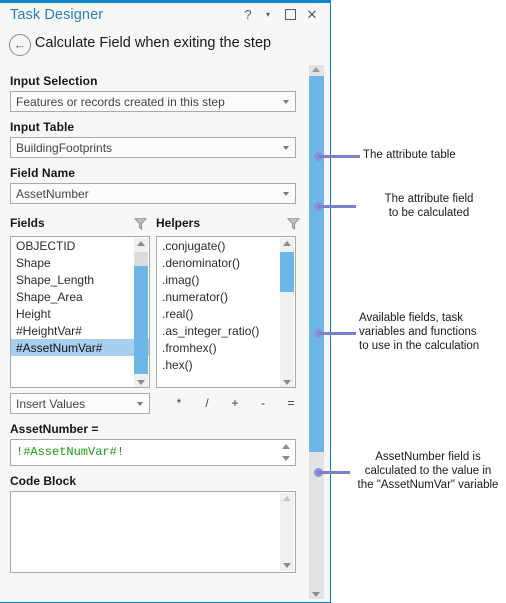  I want to click on list-item: Shape_Area, so click(80, 296).